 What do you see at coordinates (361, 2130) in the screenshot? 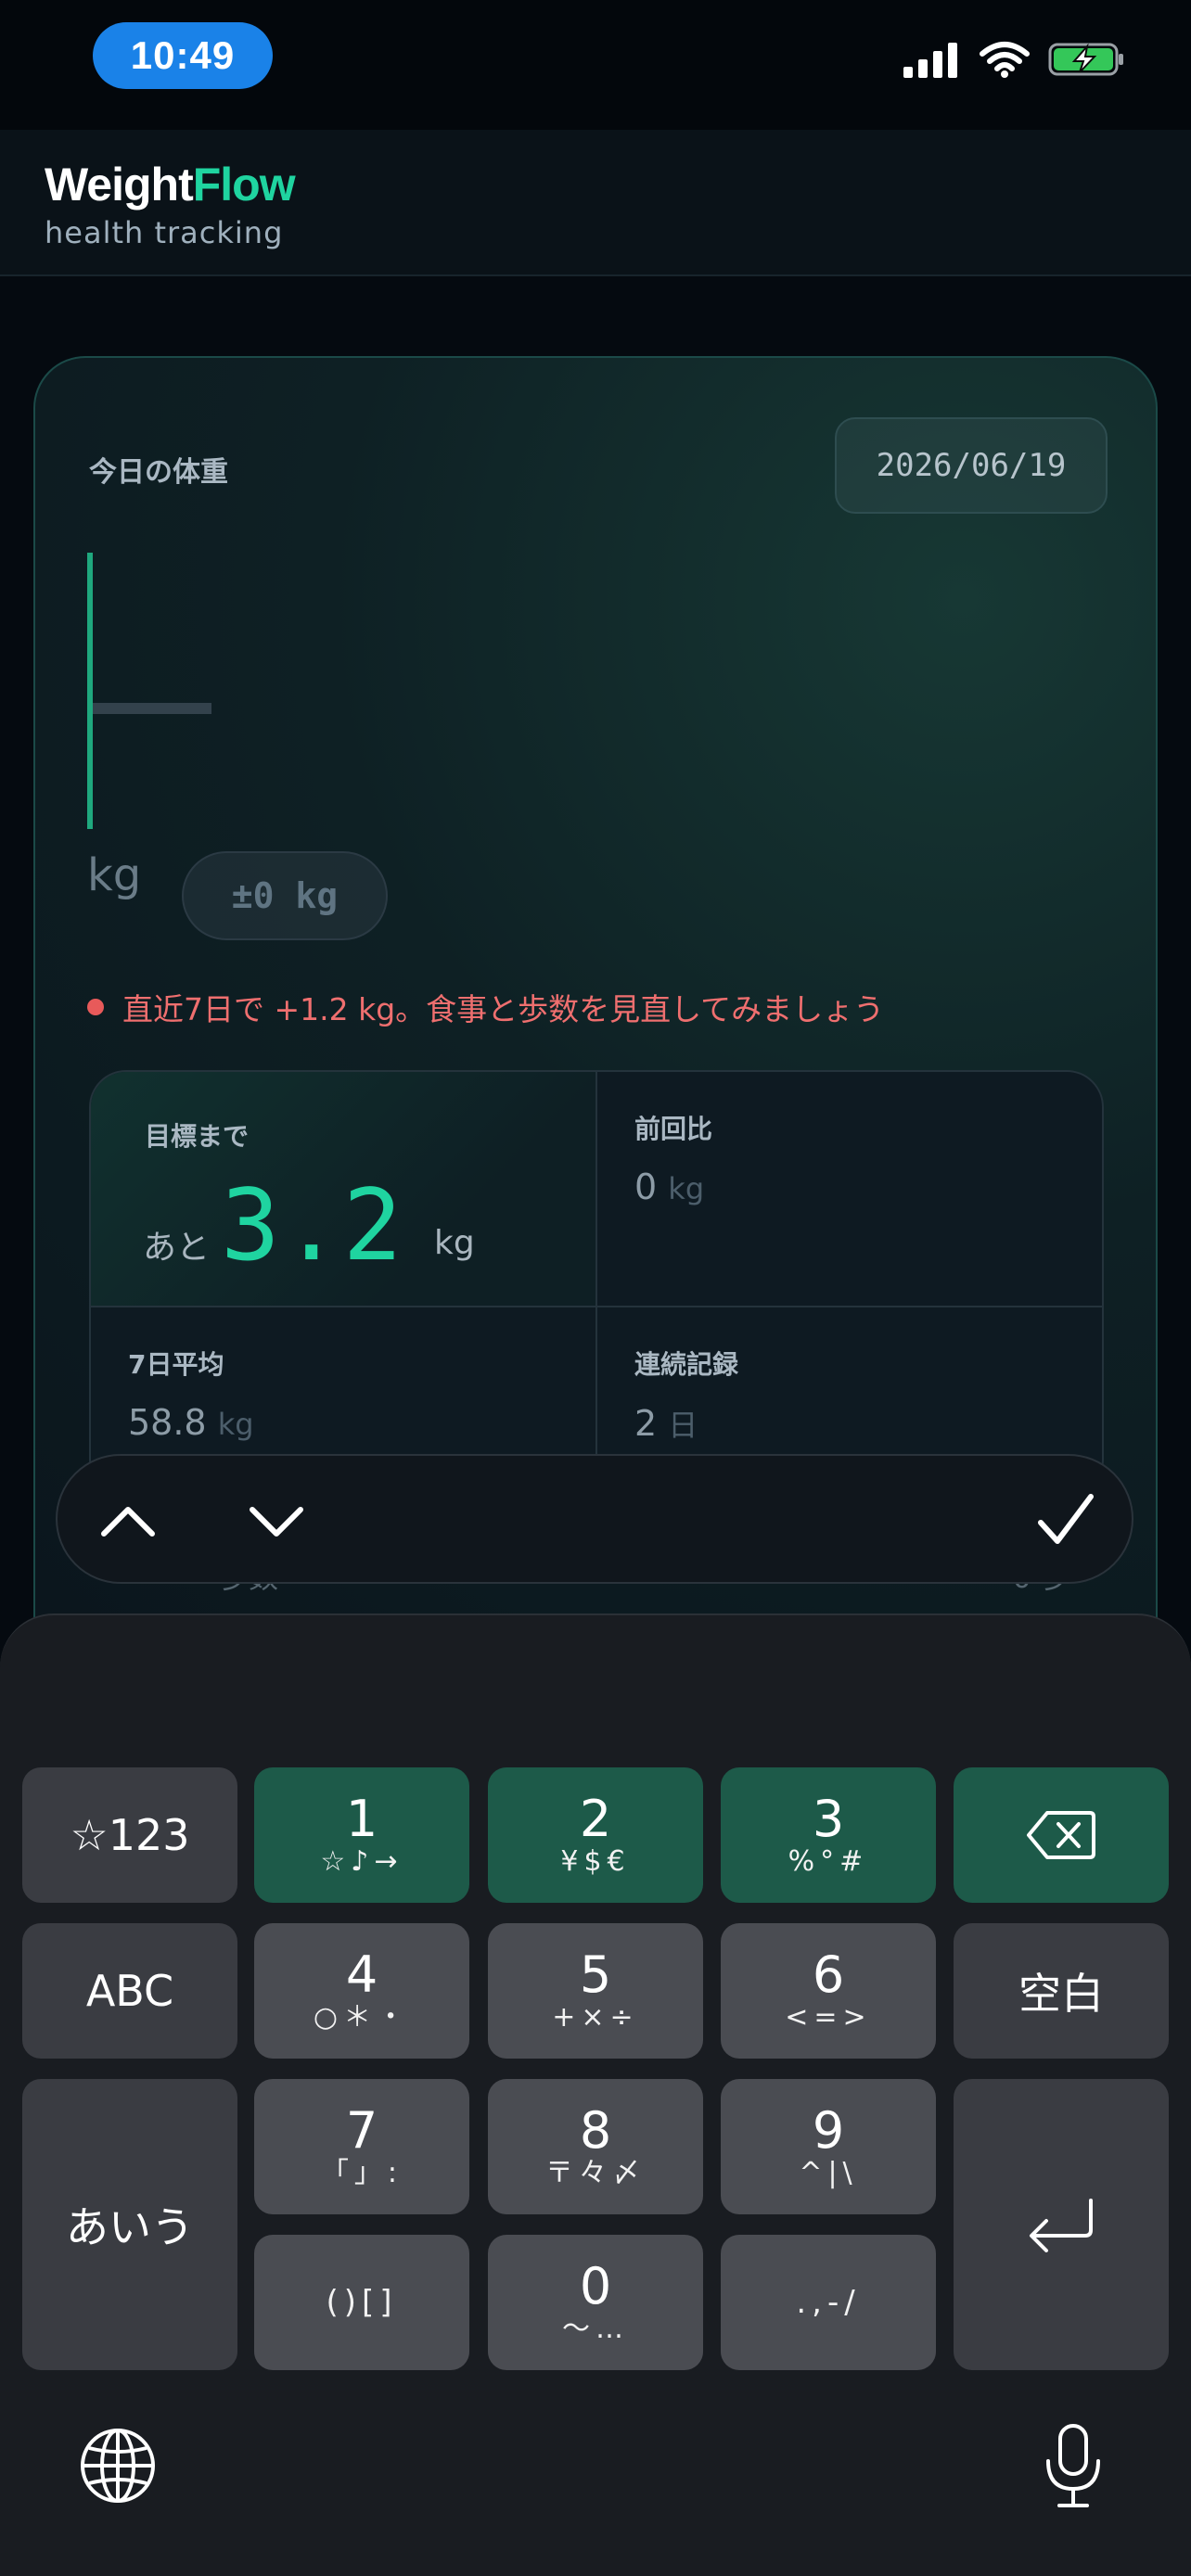
I see `key-7-num: 7` at bounding box center [361, 2130].